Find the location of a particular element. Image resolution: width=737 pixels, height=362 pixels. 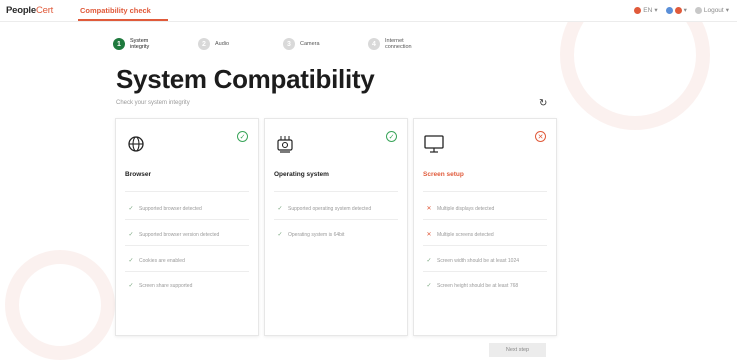

flag-icon is located at coordinates (638, 10).